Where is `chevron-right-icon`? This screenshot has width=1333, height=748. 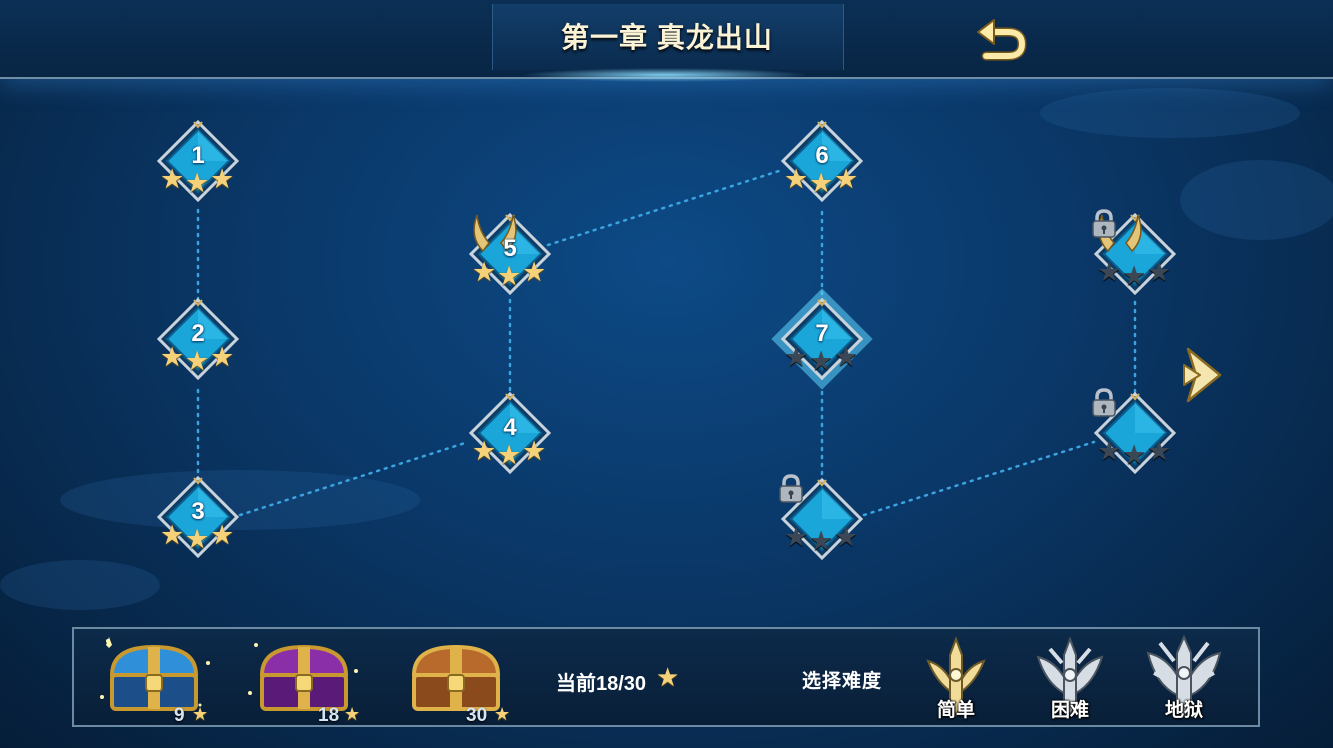
chevron-right-icon is located at coordinates (1202, 375).